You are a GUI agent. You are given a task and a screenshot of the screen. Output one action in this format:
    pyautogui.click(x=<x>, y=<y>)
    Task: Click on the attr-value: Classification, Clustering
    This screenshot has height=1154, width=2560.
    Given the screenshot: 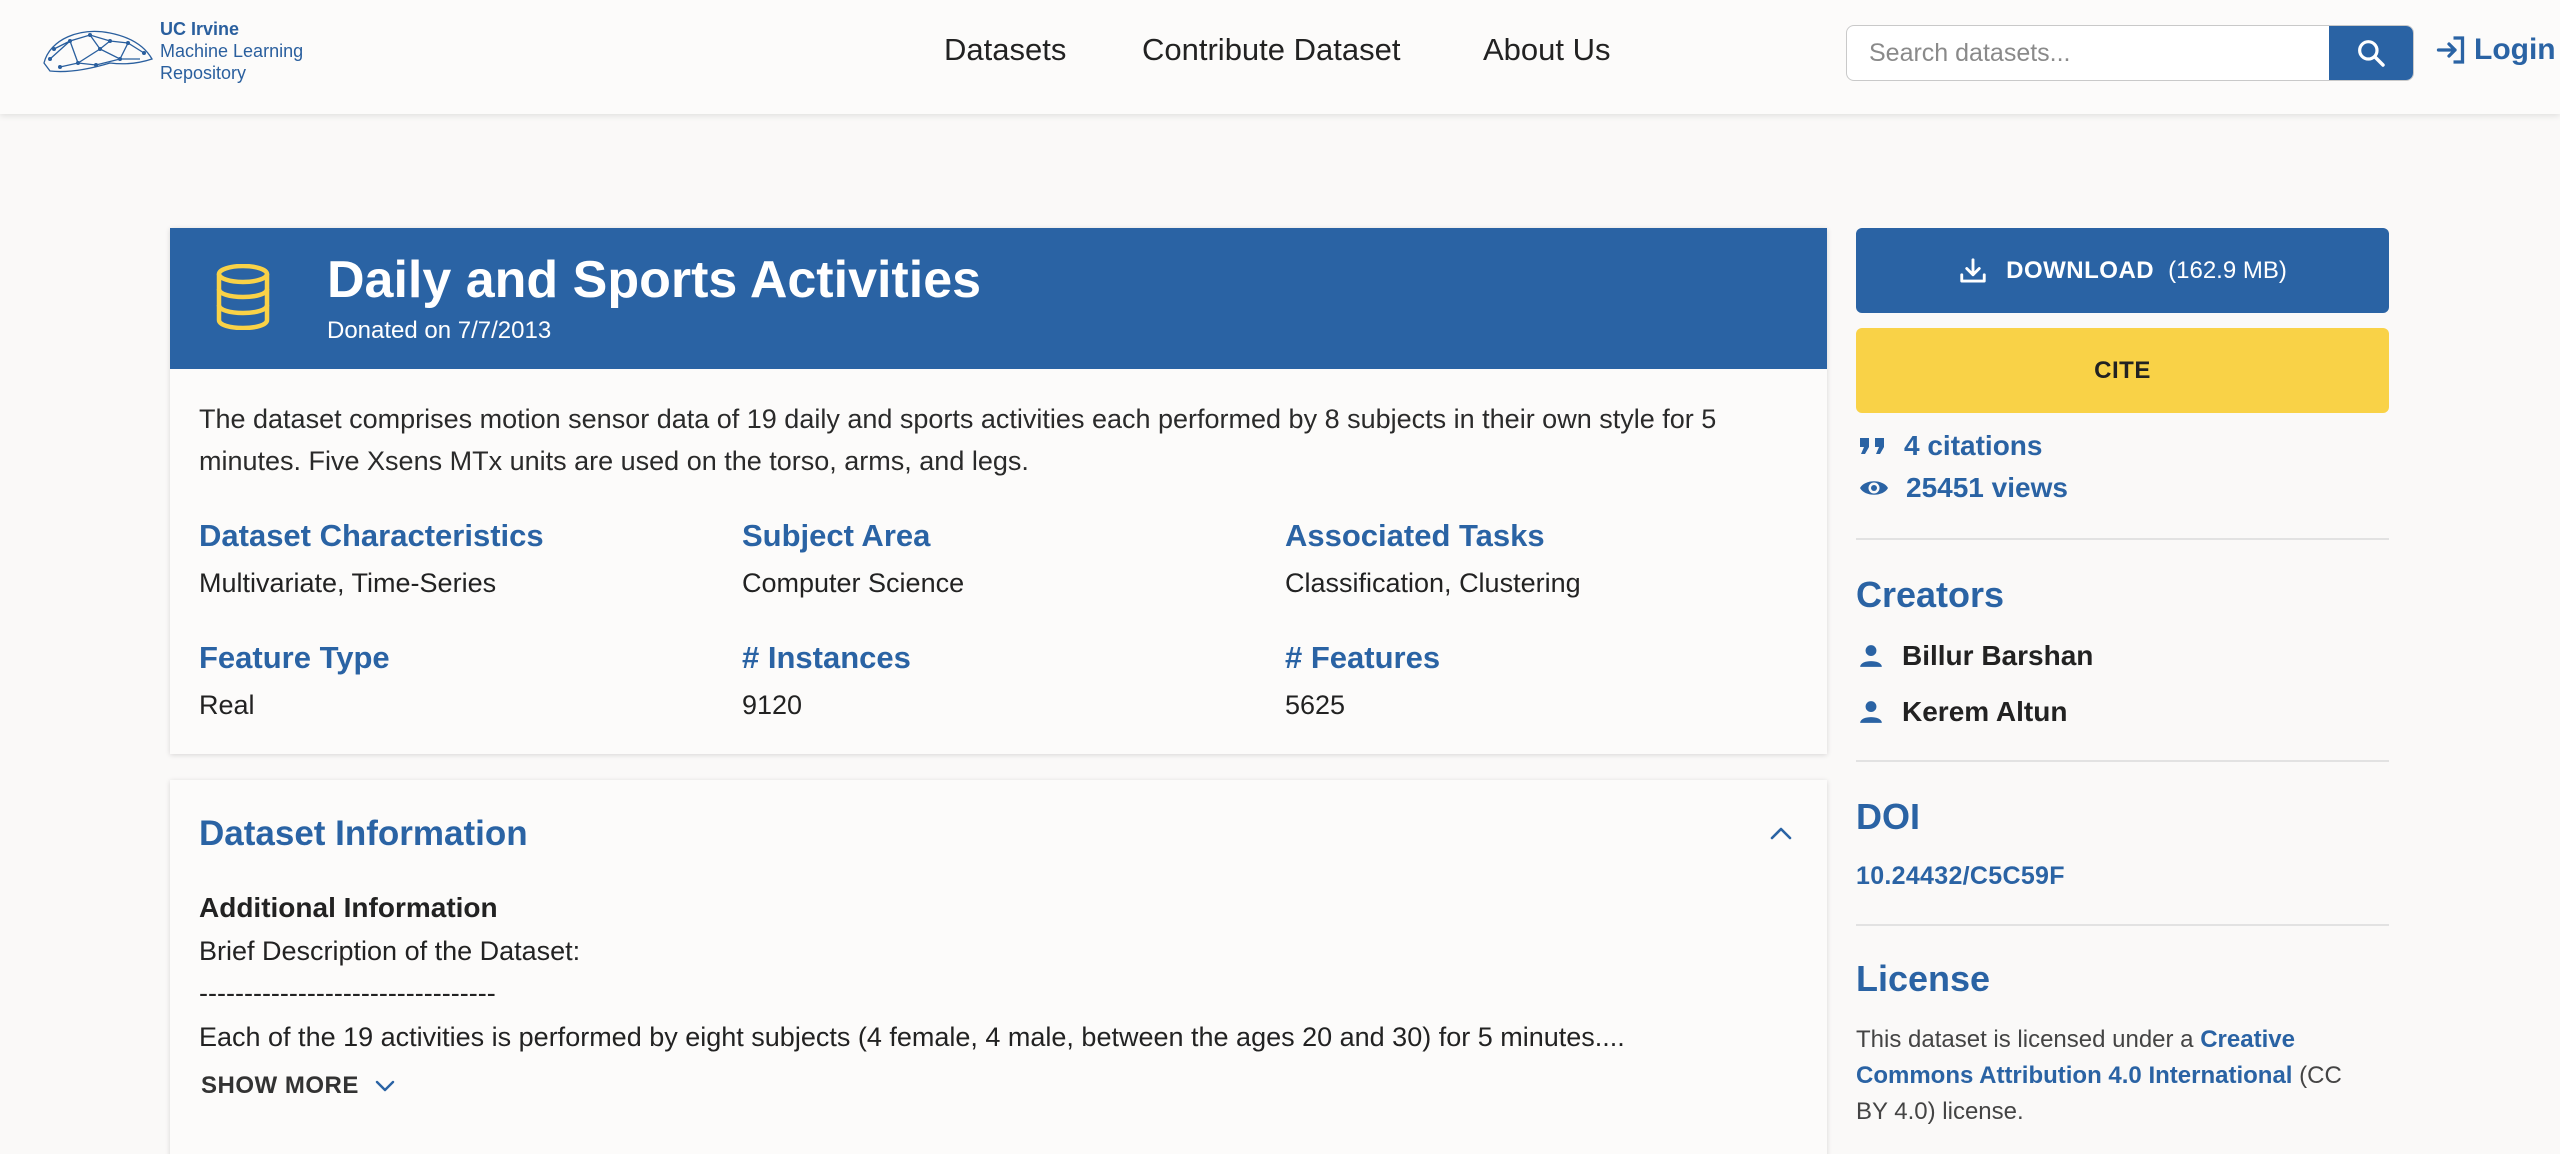 What is the action you would take?
    pyautogui.click(x=1433, y=583)
    